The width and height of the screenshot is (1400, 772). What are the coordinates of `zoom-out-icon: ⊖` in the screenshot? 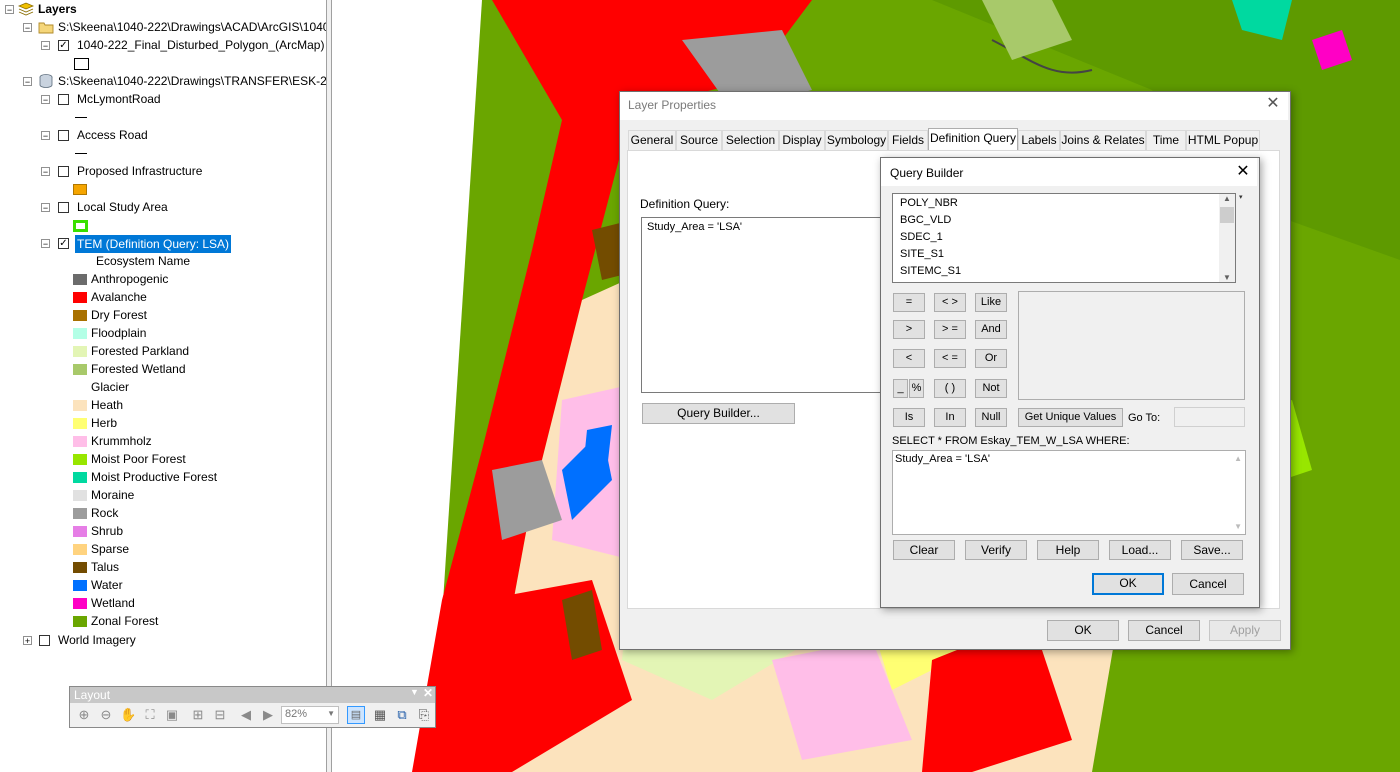 It's located at (106, 715).